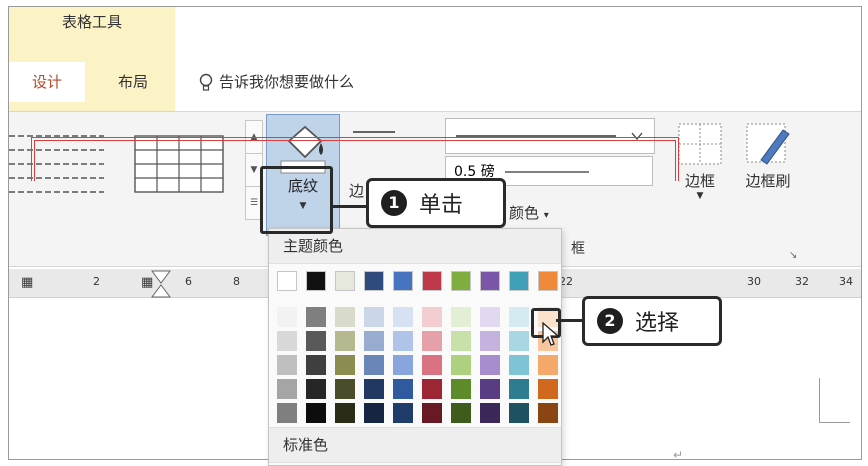  I want to click on paragraph-mark-icon: ↵, so click(678, 454).